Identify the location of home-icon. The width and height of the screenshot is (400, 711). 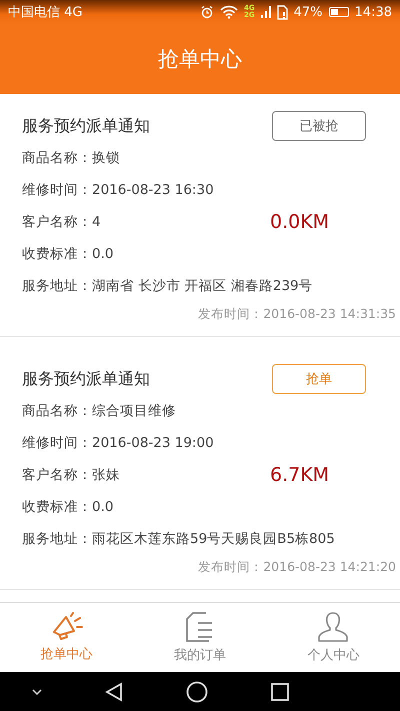
(197, 691).